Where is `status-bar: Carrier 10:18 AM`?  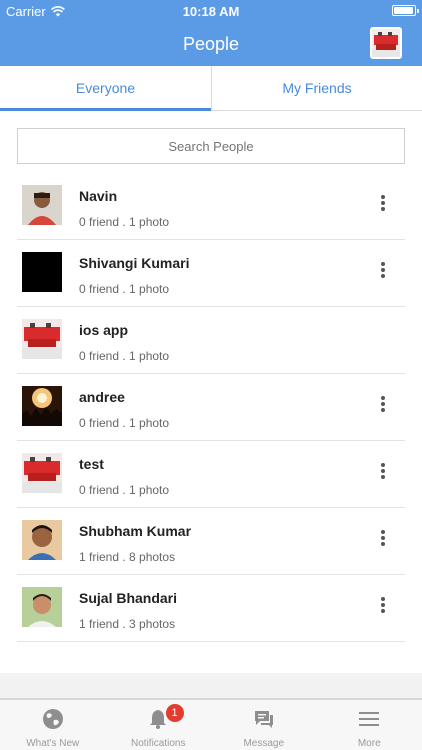 status-bar: Carrier 10:18 AM is located at coordinates (211, 11).